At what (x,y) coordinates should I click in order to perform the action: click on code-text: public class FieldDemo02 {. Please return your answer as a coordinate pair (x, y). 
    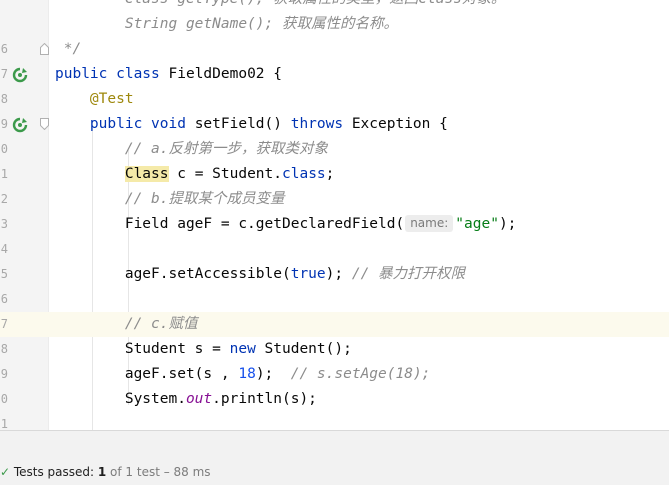
    Looking at the image, I should click on (168, 74).